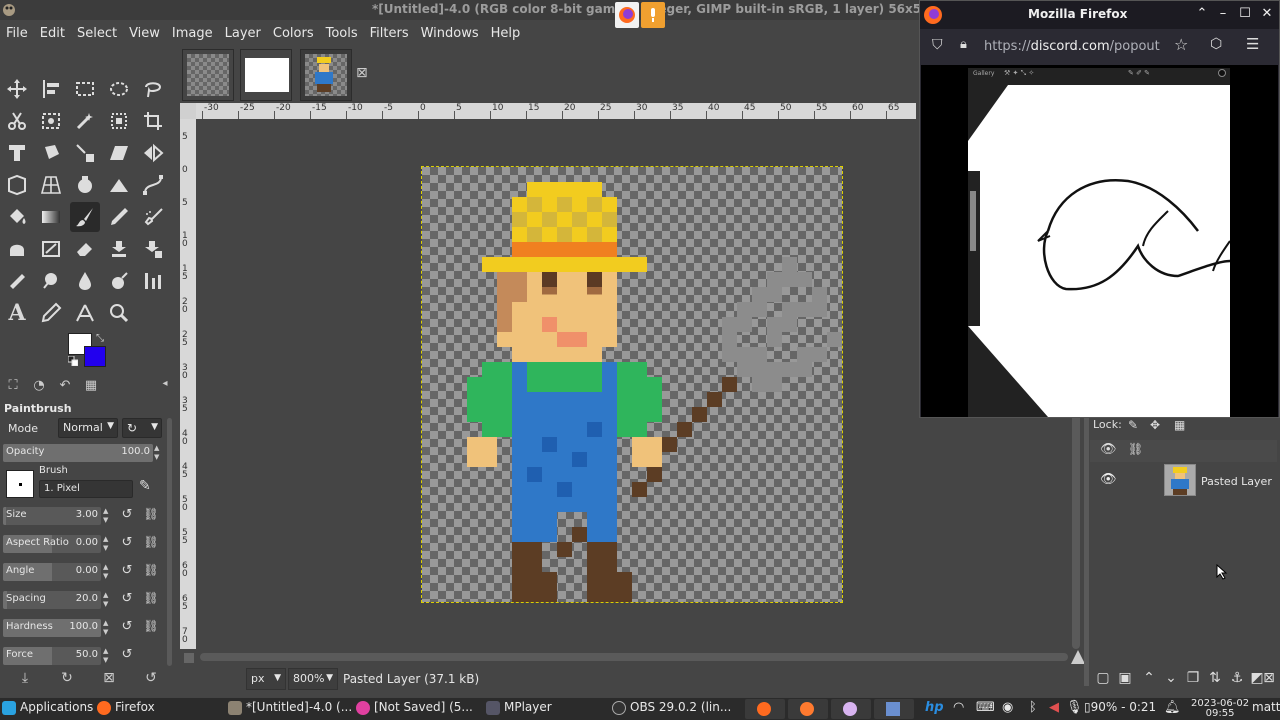 This screenshot has height=720, width=1280. Describe the element at coordinates (1099, 241) in the screenshot. I see `discord-popout-content: Gallery ⚒ ✦ ⤡ ✧ ✎ ✐ ✎` at that location.